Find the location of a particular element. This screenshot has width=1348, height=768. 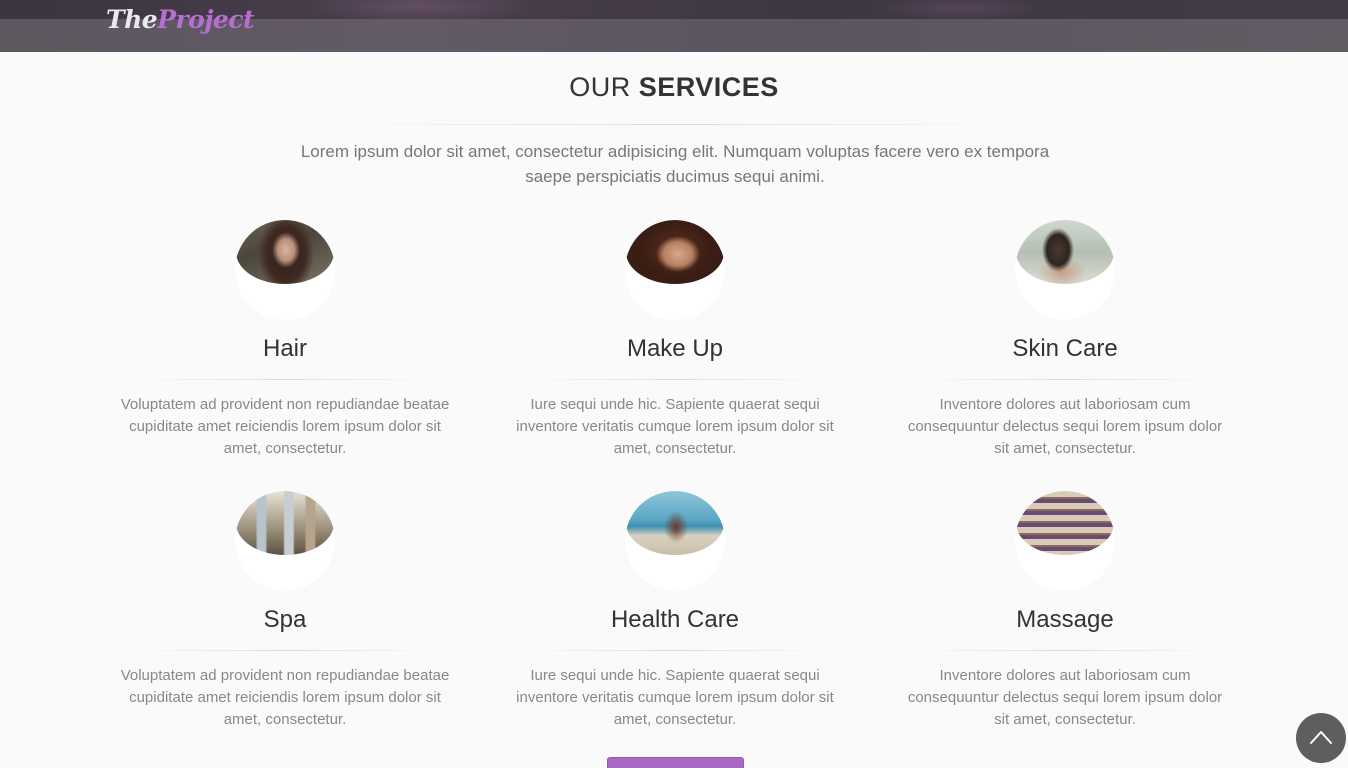

site-header: TheProject is located at coordinates (674, 26).